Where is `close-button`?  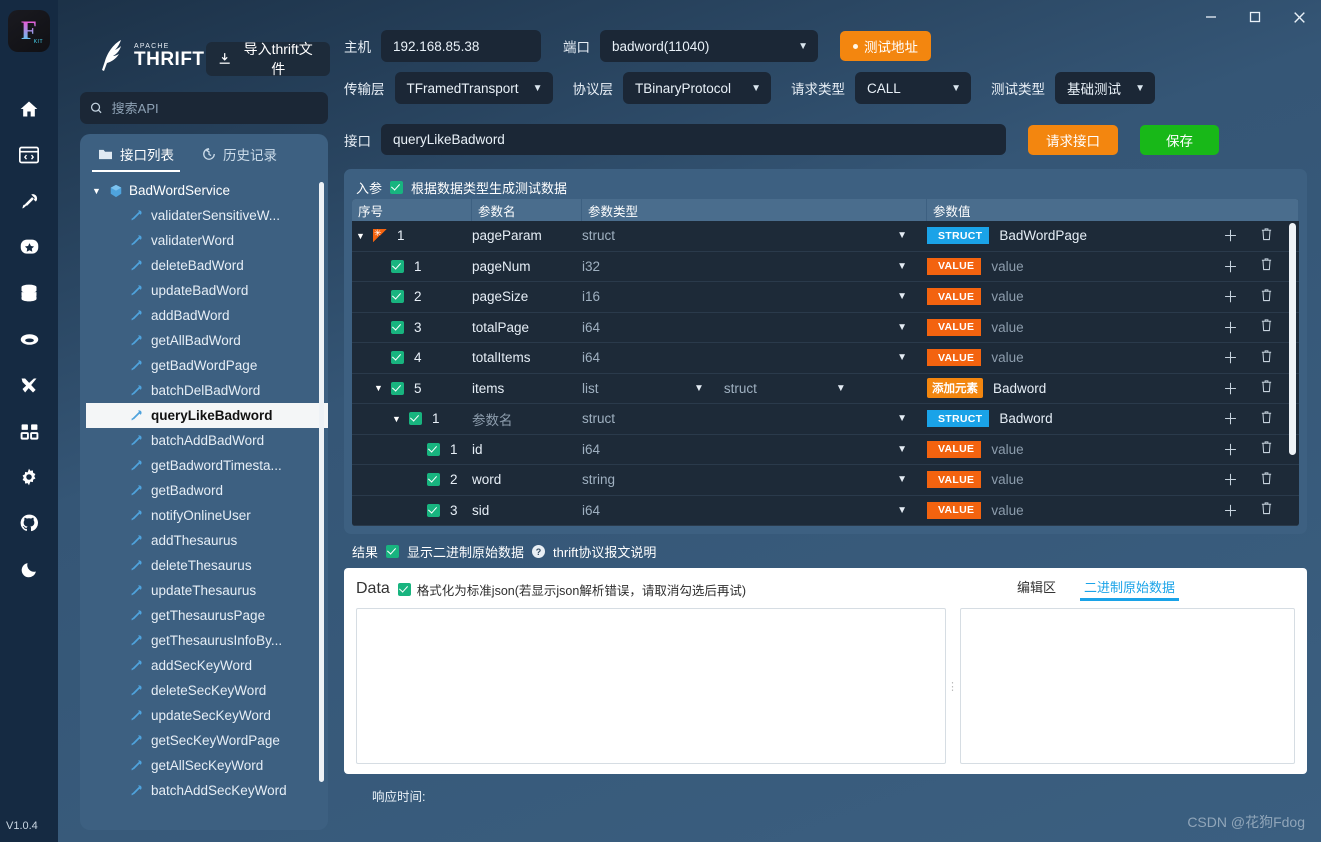
close-button is located at coordinates (1299, 17).